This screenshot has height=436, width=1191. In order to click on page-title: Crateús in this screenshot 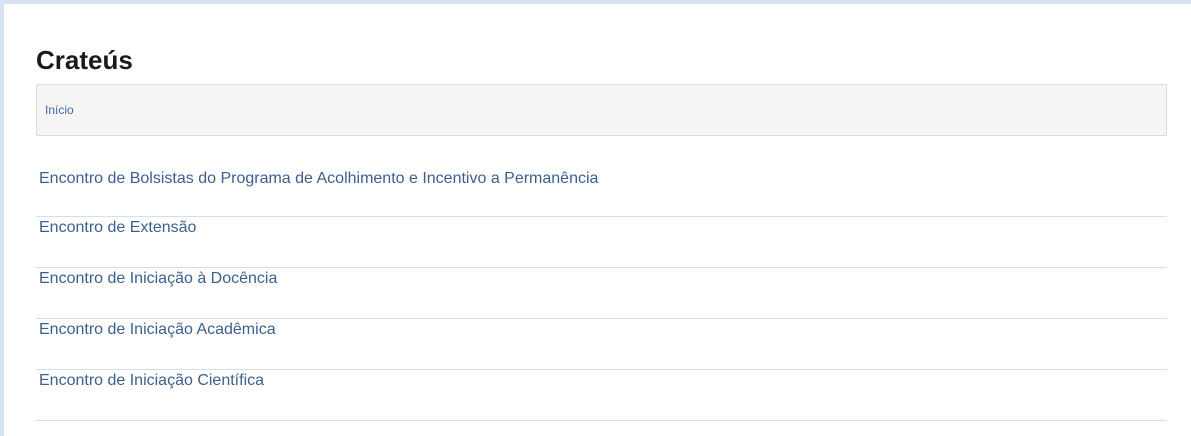, I will do `click(84, 60)`.